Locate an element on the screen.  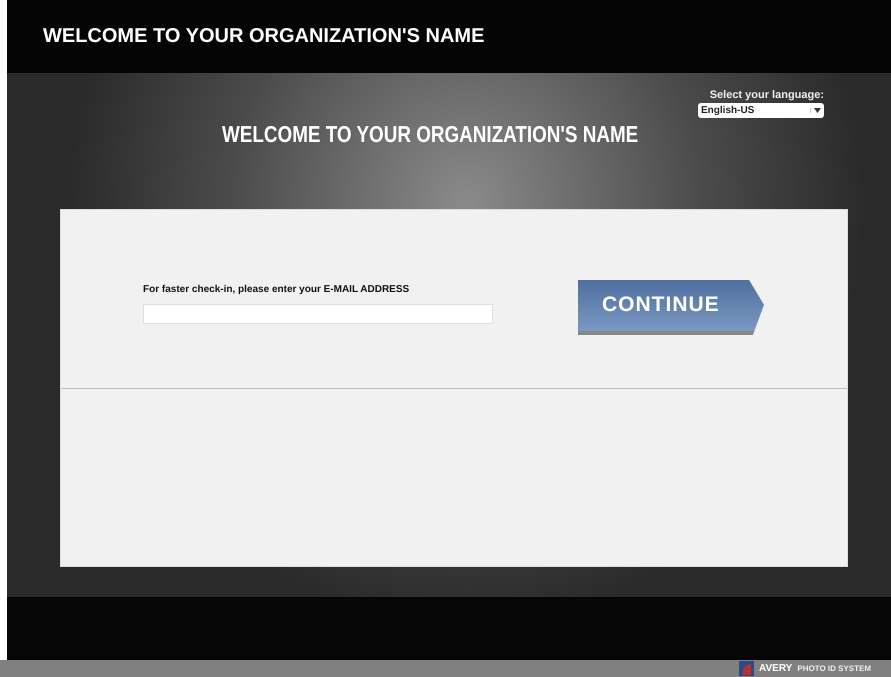
language-dropdown: English-US is located at coordinates (761, 110).